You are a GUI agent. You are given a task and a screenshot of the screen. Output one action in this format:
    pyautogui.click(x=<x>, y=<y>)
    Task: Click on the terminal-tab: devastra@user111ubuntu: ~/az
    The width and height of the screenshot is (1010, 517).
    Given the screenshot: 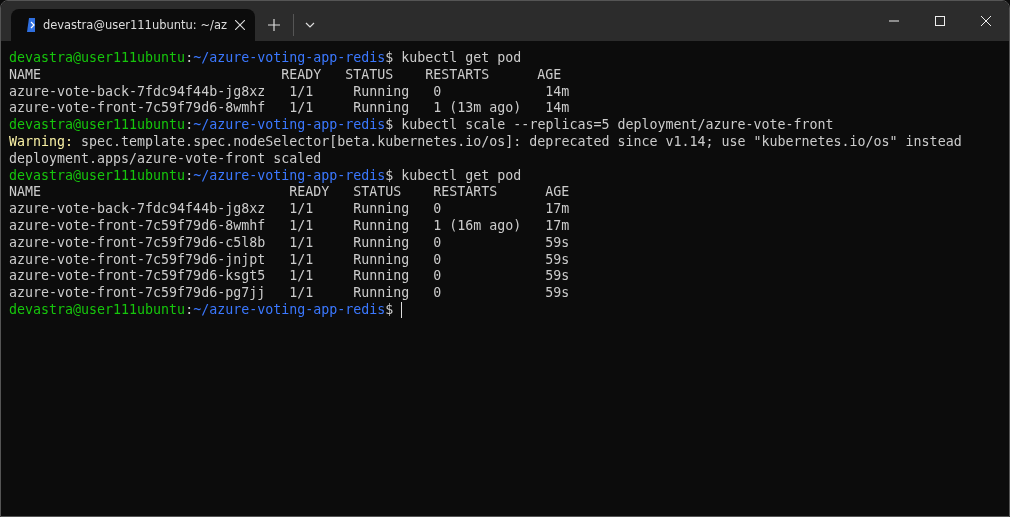 What is the action you would take?
    pyautogui.click(x=133, y=25)
    